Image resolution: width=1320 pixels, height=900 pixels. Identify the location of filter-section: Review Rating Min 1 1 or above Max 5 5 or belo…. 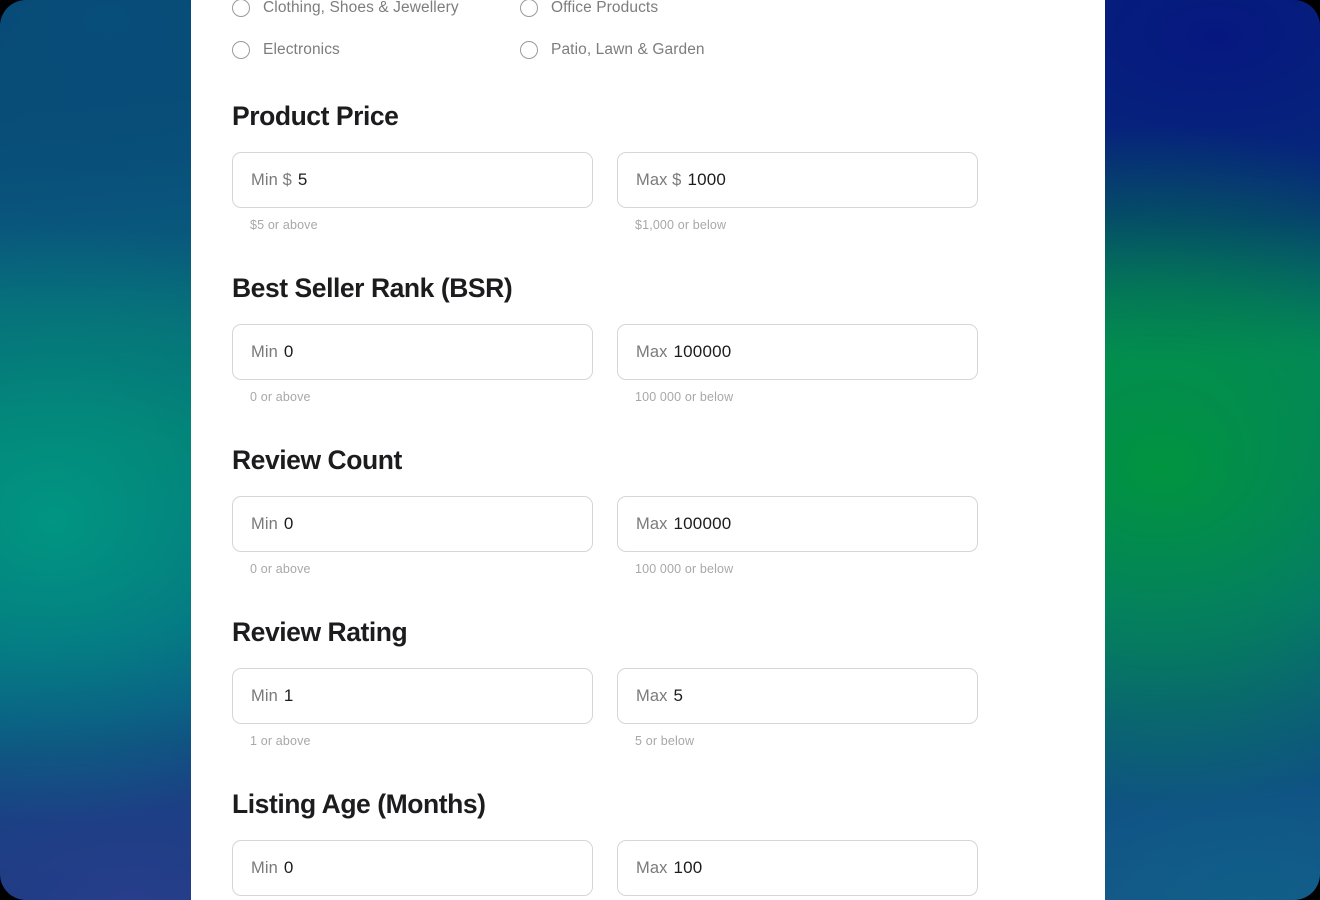
(648, 682).